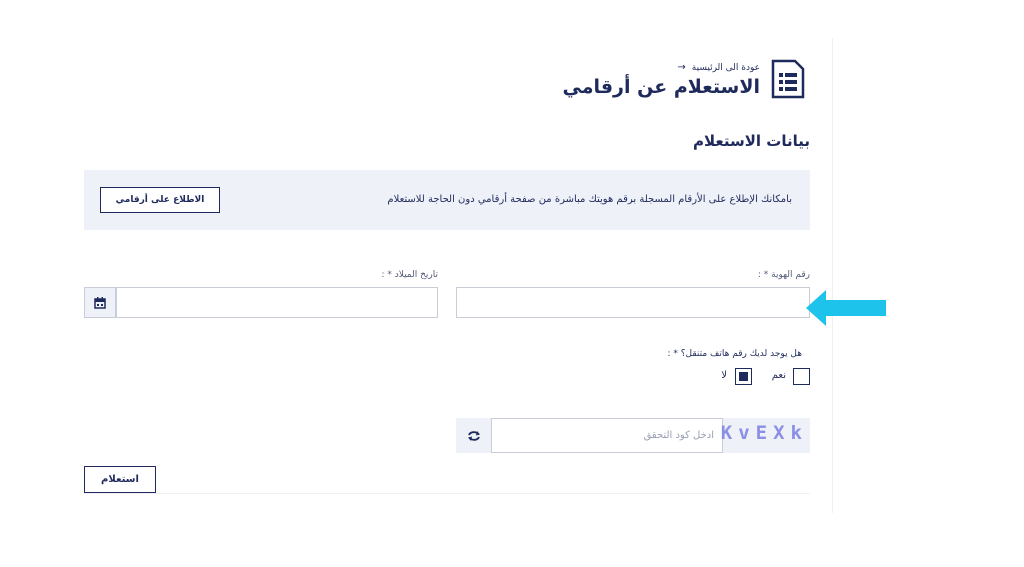  What do you see at coordinates (734, 354) in the screenshot?
I see `mobile-question-label: هل يوجد لديك رقم هاتف متنقل؟ * :` at bounding box center [734, 354].